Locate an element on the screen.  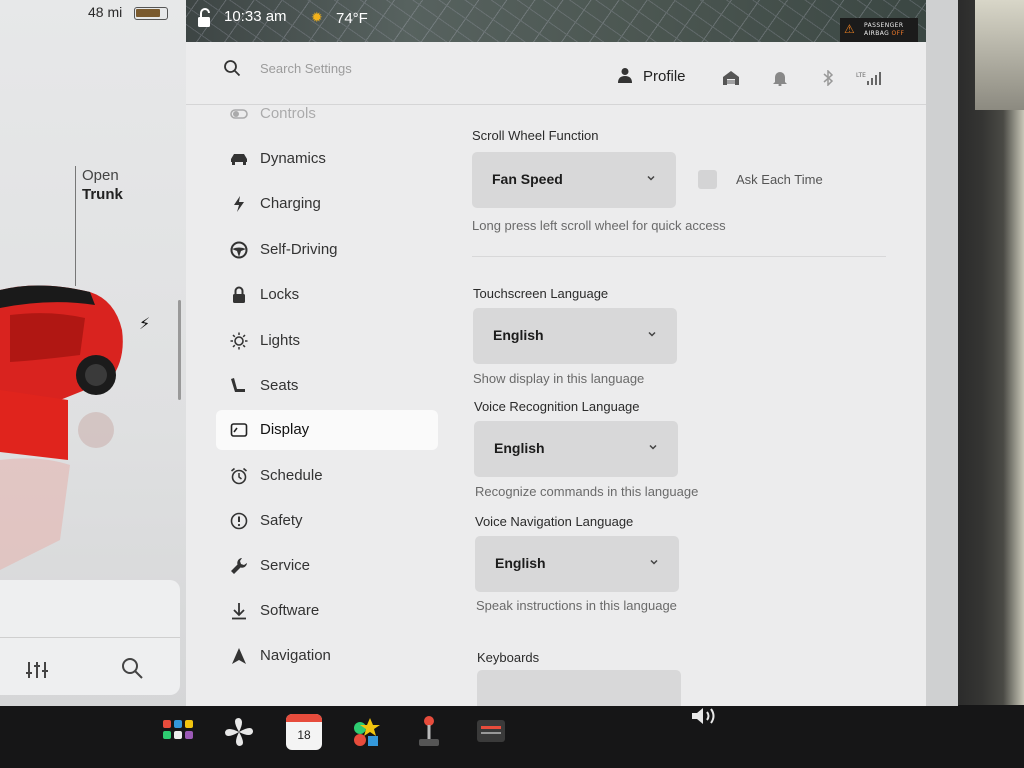
open-trunk-button: Open Trunk is located at coordinates (102, 185).